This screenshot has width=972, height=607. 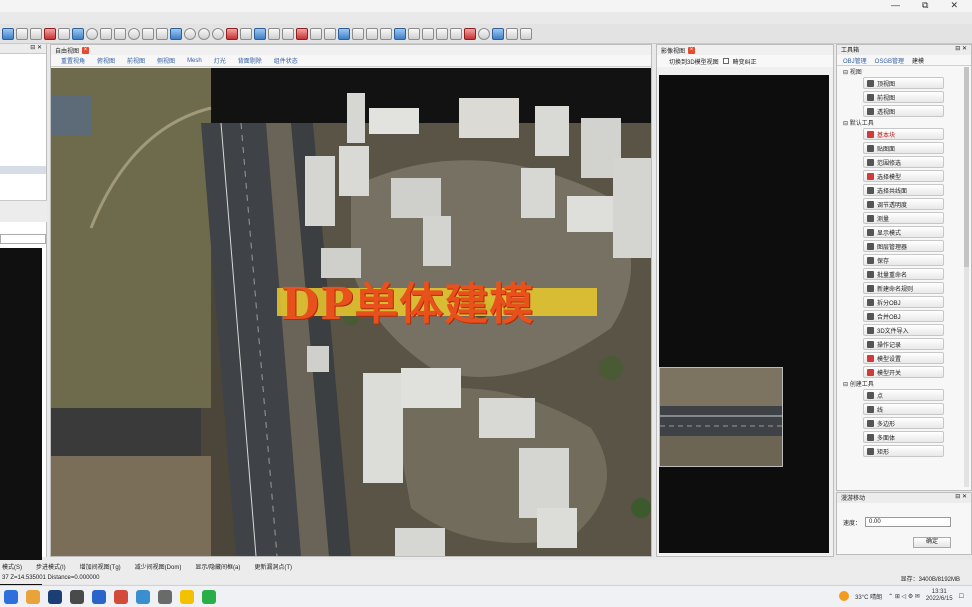 What do you see at coordinates (286, 60) in the screenshot?
I see `tab-component-state: 组件状态` at bounding box center [286, 60].